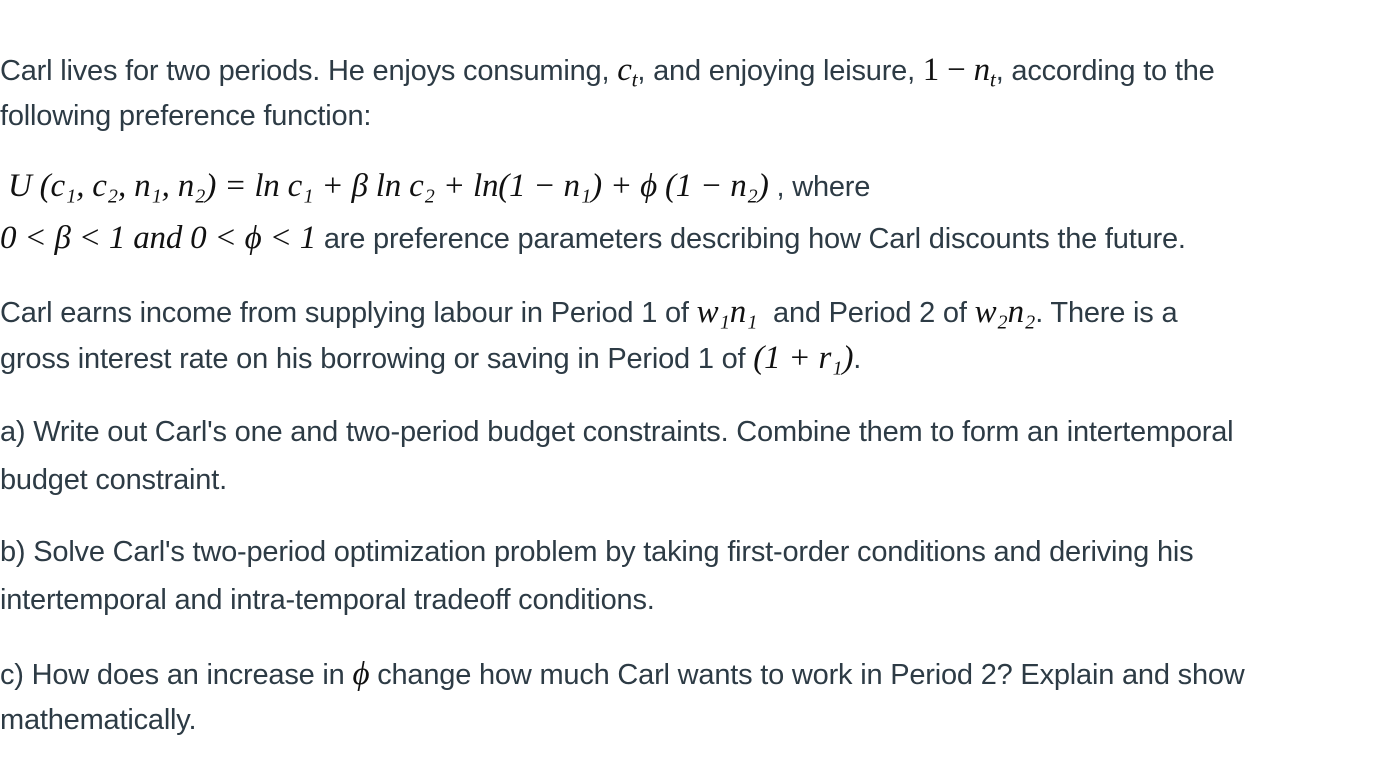 This screenshot has width=1386, height=762. Describe the element at coordinates (1005, 312) in the screenshot. I see `income-period-2: w₂n₂` at that location.